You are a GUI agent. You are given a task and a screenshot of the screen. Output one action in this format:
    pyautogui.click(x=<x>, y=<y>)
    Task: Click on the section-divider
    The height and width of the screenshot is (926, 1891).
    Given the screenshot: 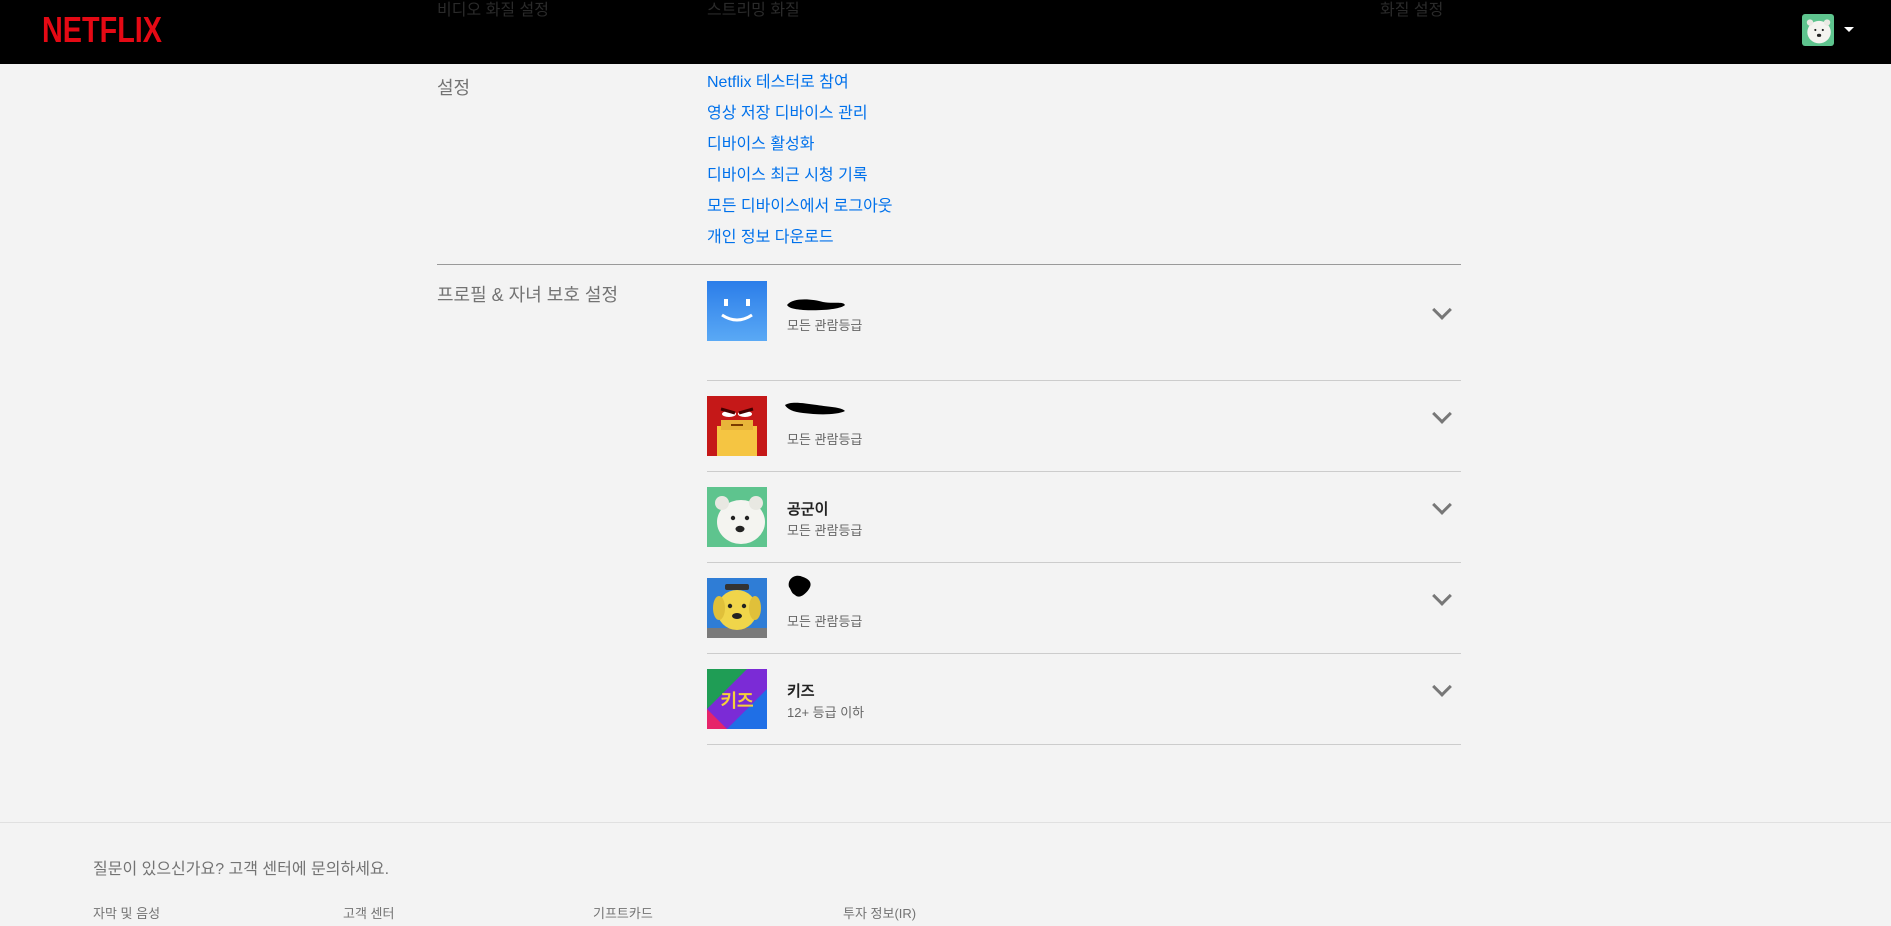 What is the action you would take?
    pyautogui.click(x=949, y=264)
    